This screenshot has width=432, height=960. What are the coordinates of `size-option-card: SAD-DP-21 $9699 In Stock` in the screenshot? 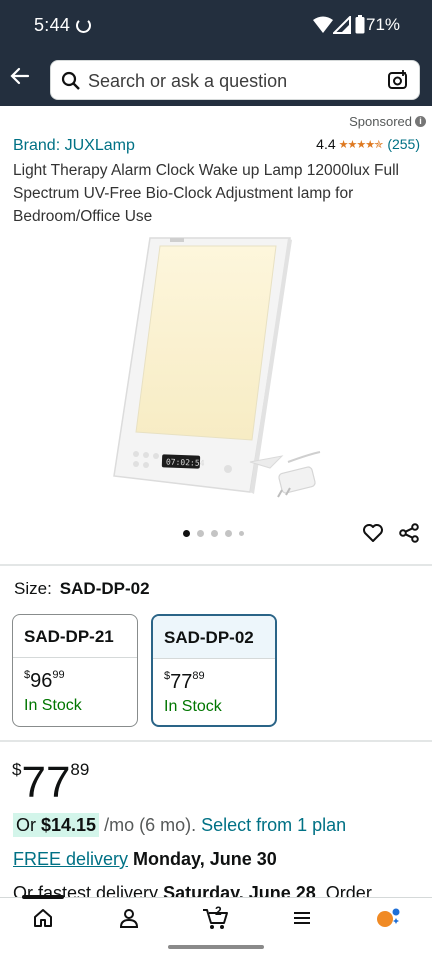 It's located at (75, 670).